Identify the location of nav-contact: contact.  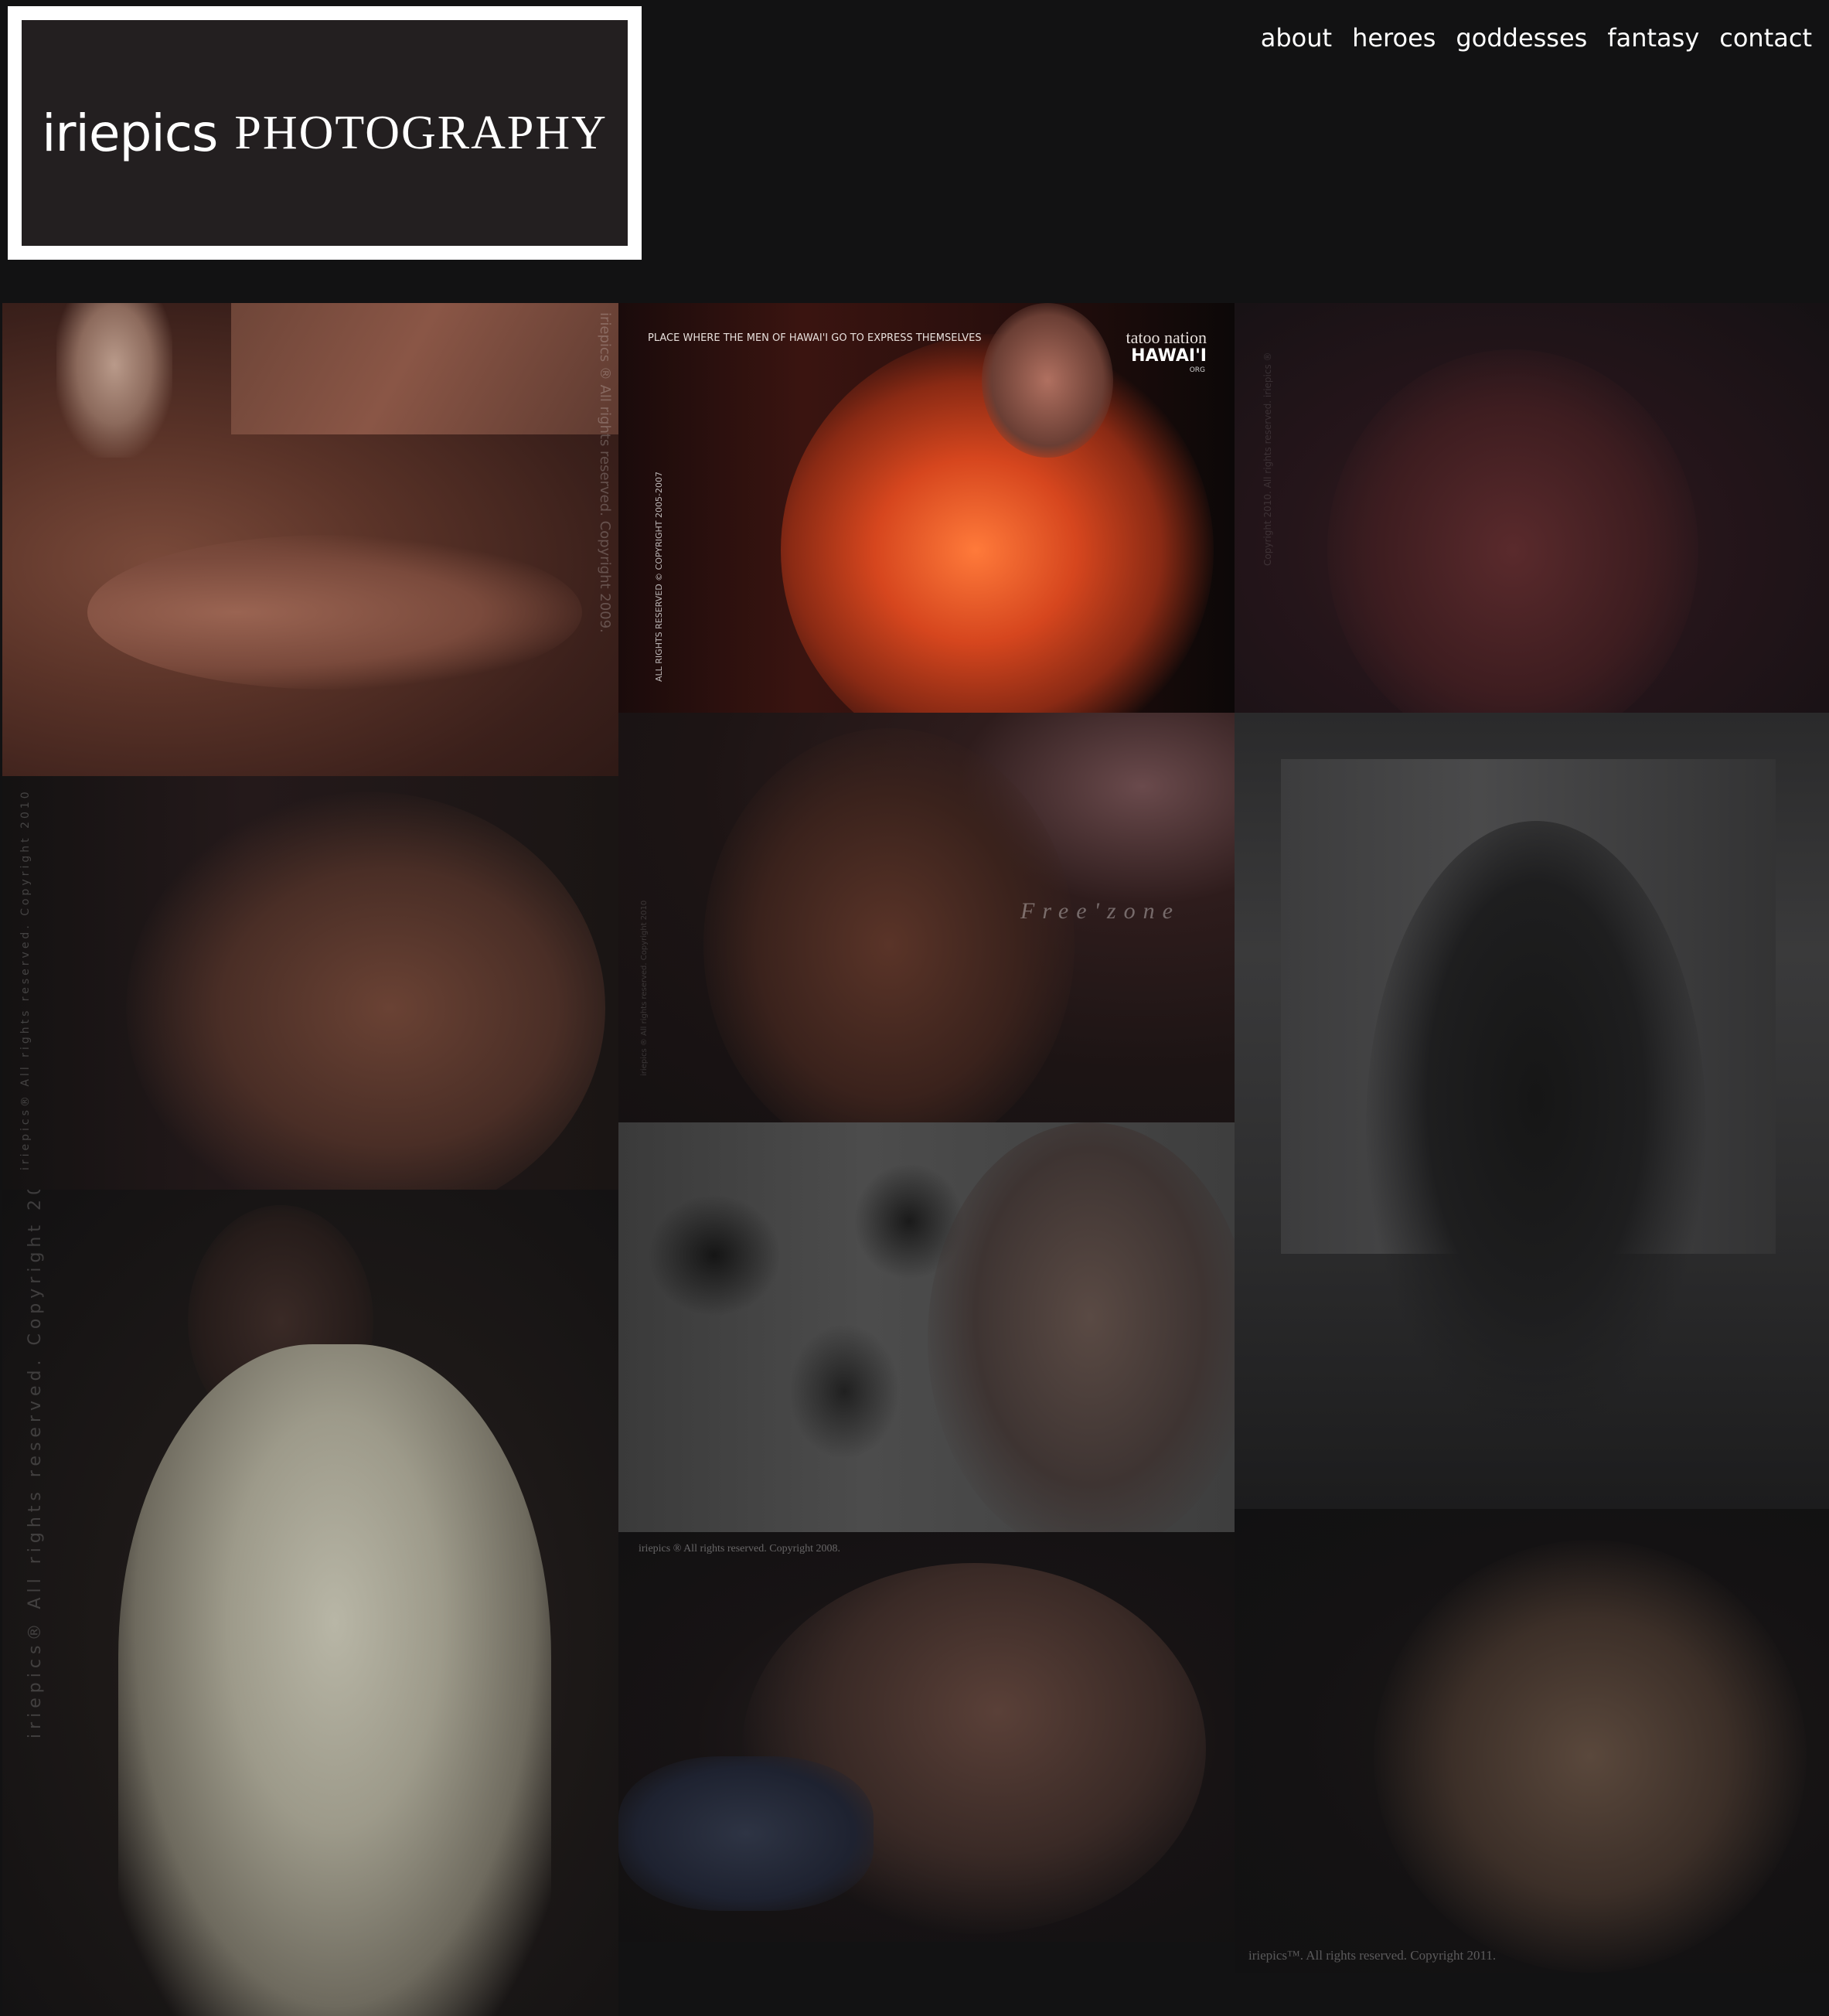
(1766, 38).